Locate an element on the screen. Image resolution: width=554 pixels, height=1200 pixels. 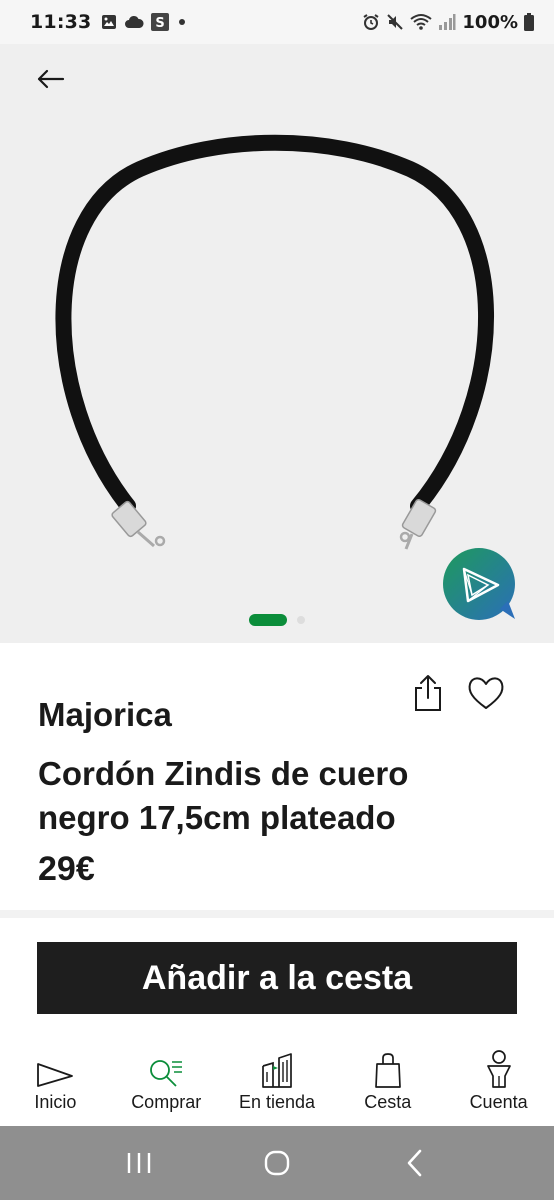
gallery-pagination is located at coordinates (277, 620).